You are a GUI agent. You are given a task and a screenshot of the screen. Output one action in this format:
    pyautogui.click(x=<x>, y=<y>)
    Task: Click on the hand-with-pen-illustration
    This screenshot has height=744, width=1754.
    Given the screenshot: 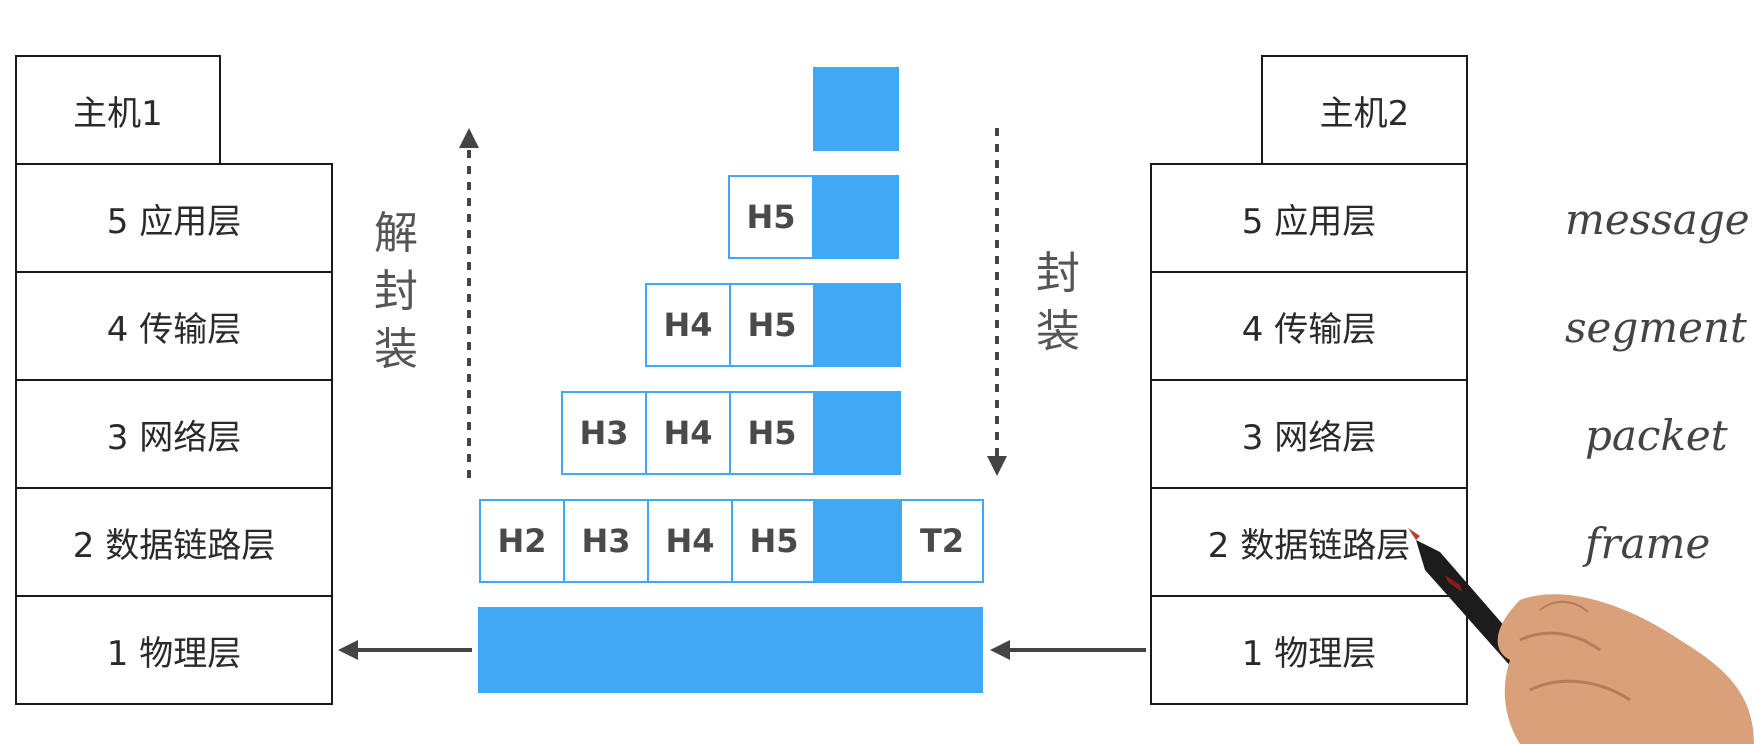 What is the action you would take?
    pyautogui.click(x=1581, y=636)
    